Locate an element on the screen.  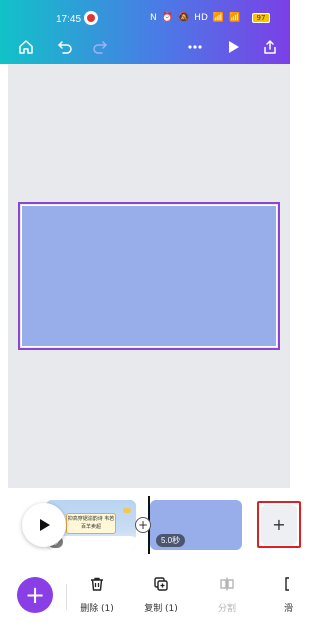
split-label: 分割 is located at coordinates (226, 609).